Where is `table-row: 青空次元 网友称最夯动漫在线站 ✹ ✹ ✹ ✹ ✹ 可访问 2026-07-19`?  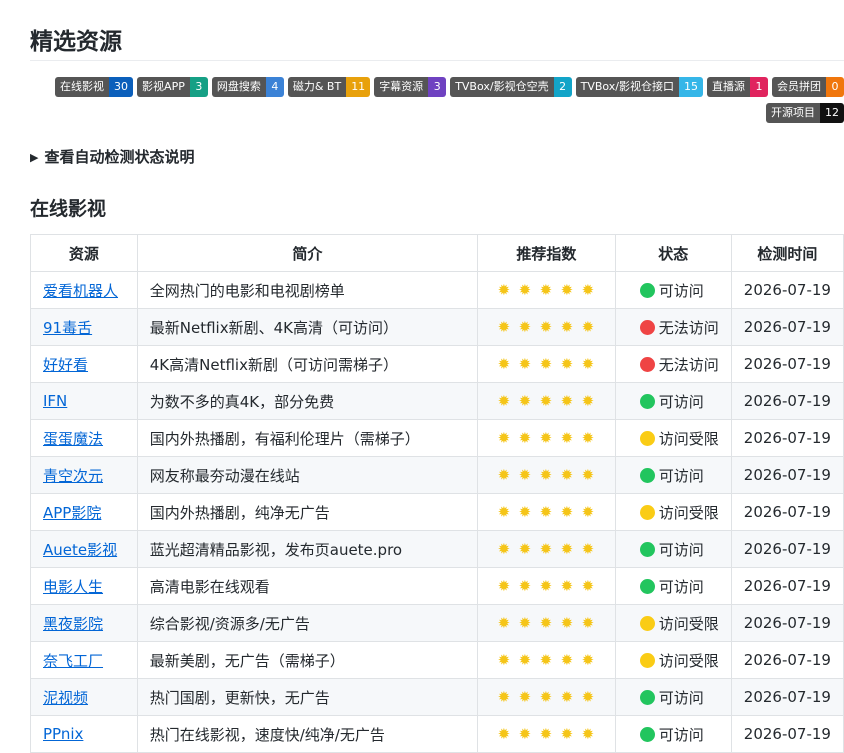
table-row: 青空次元 网友称最夯动漫在线站 ✹ ✹ ✹ ✹ ✹ 可访问 2026-07-19 is located at coordinates (437, 475).